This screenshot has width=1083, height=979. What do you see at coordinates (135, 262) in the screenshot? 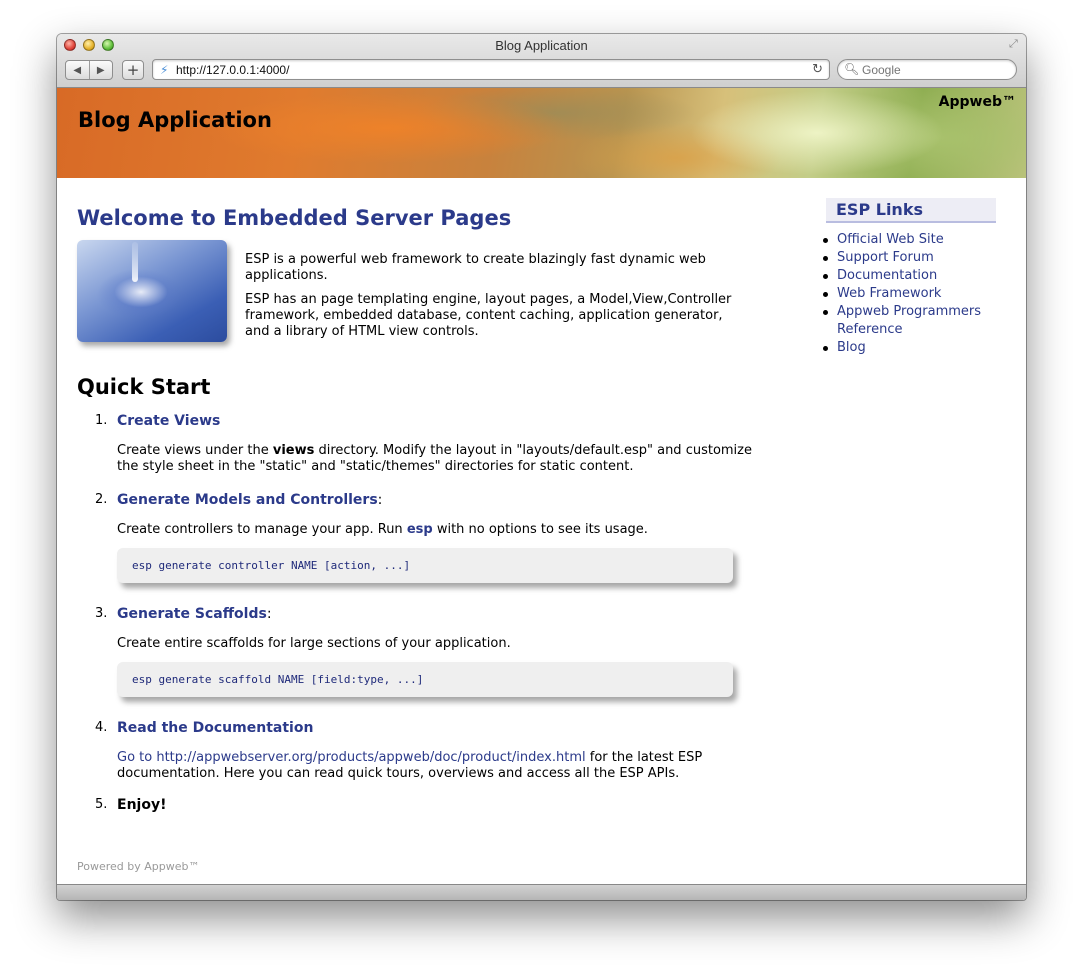
I see `splash-highlight` at bounding box center [135, 262].